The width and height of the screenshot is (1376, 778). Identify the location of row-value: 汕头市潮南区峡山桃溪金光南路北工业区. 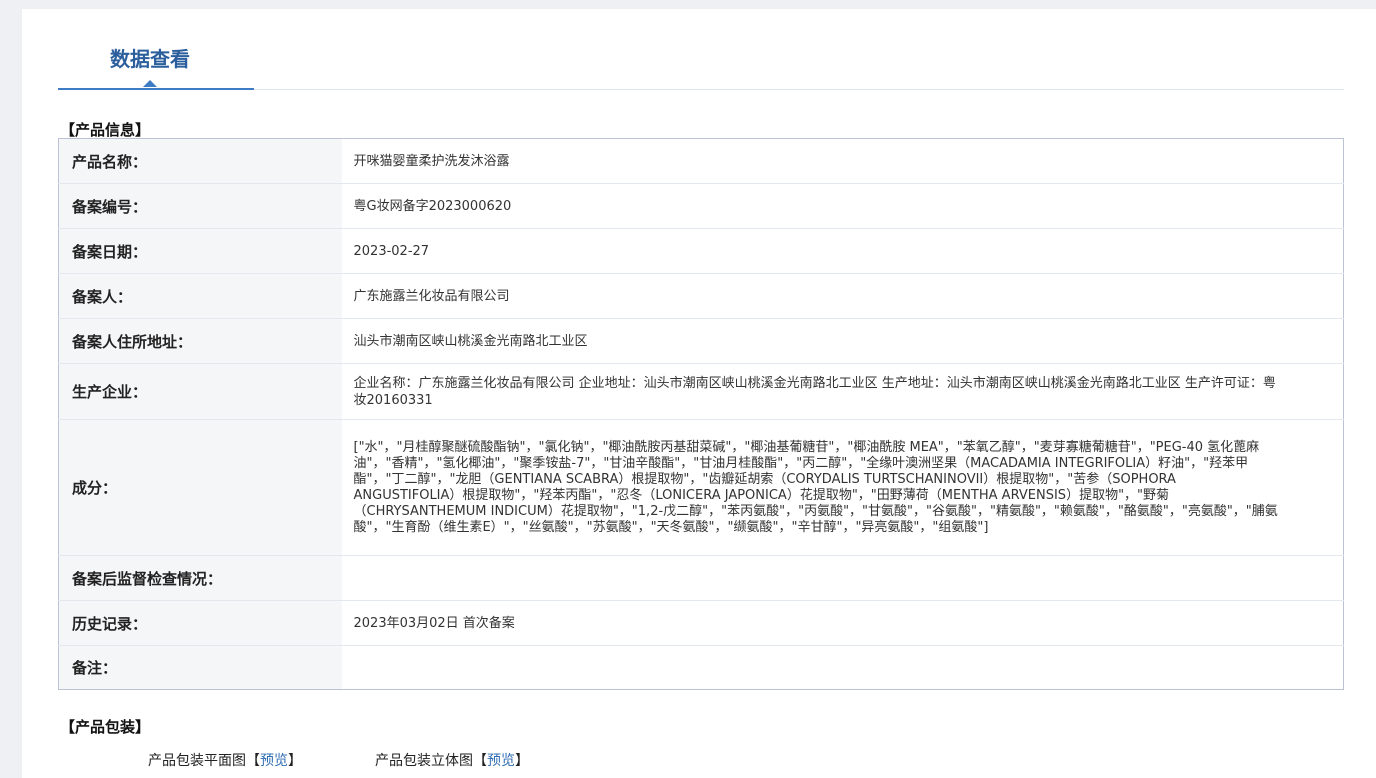
(842, 341).